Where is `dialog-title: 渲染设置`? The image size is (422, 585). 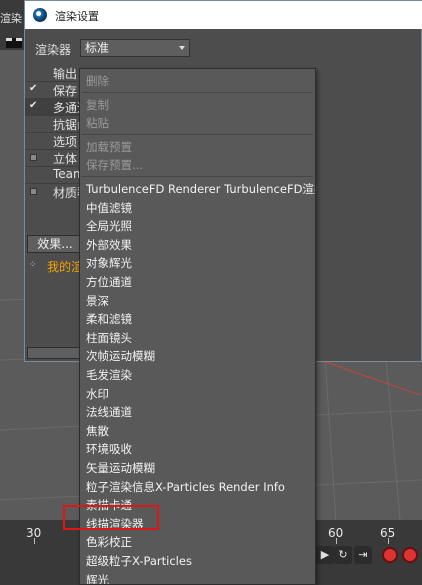 dialog-title: 渲染设置 is located at coordinates (77, 16).